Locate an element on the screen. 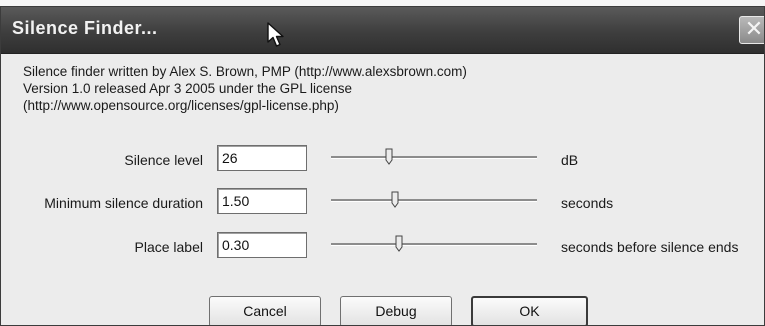  ok-button: OK is located at coordinates (529, 310).